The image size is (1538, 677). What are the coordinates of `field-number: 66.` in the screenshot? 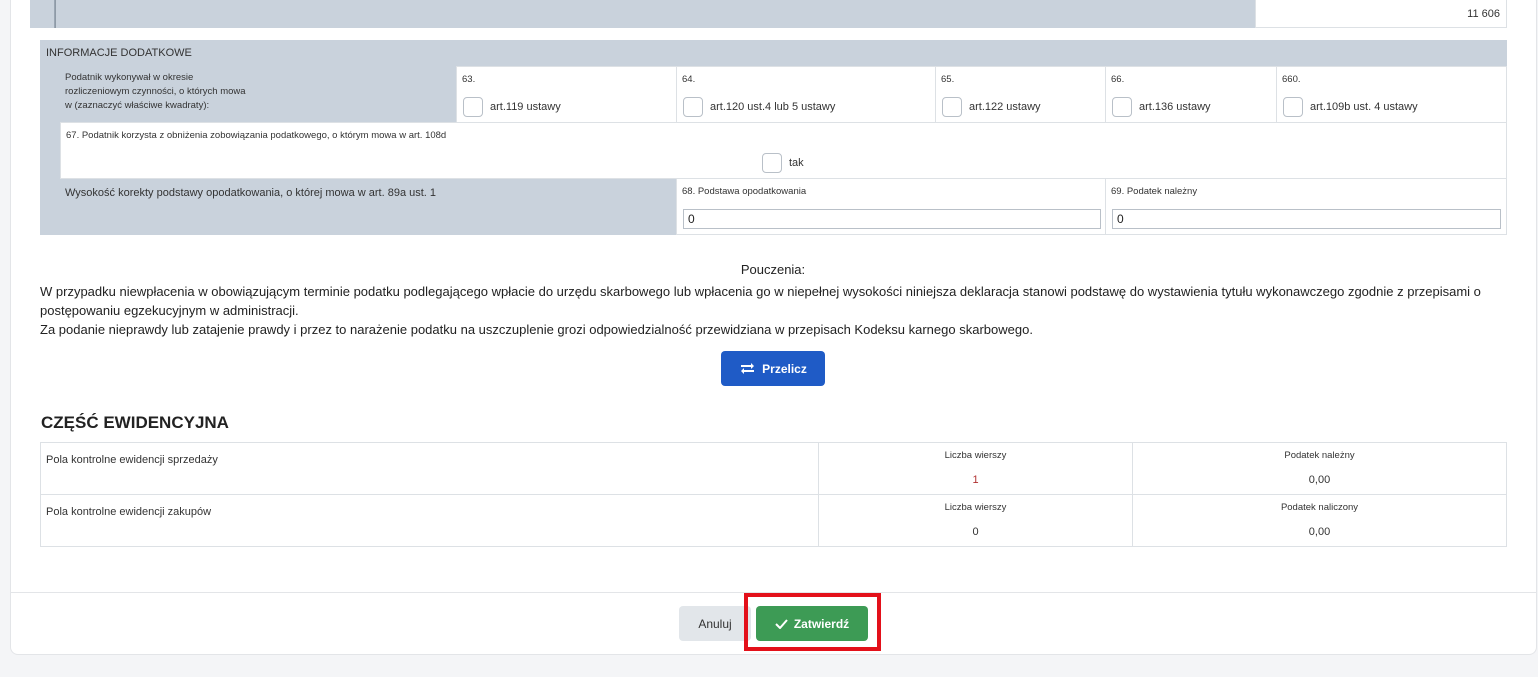 It's located at (1118, 79).